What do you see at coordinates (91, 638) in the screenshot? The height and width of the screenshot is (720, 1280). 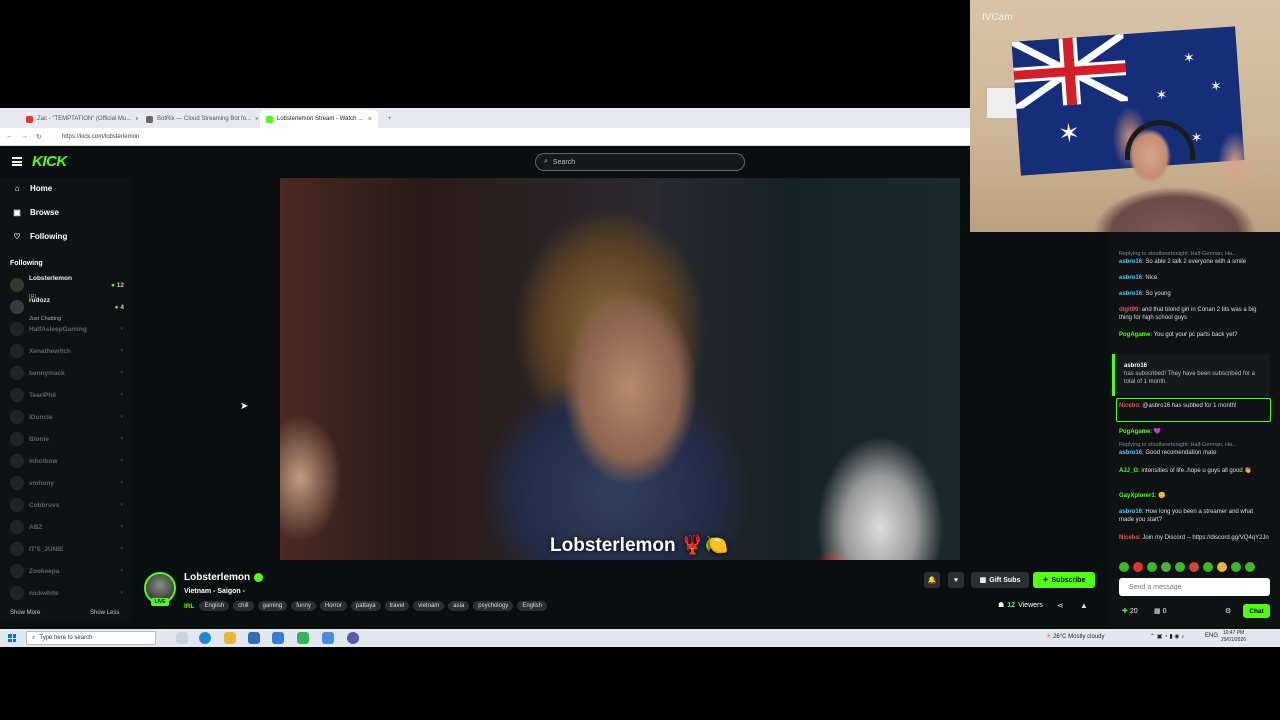 I see `taskbar-search: ⌕ Type here to search` at bounding box center [91, 638].